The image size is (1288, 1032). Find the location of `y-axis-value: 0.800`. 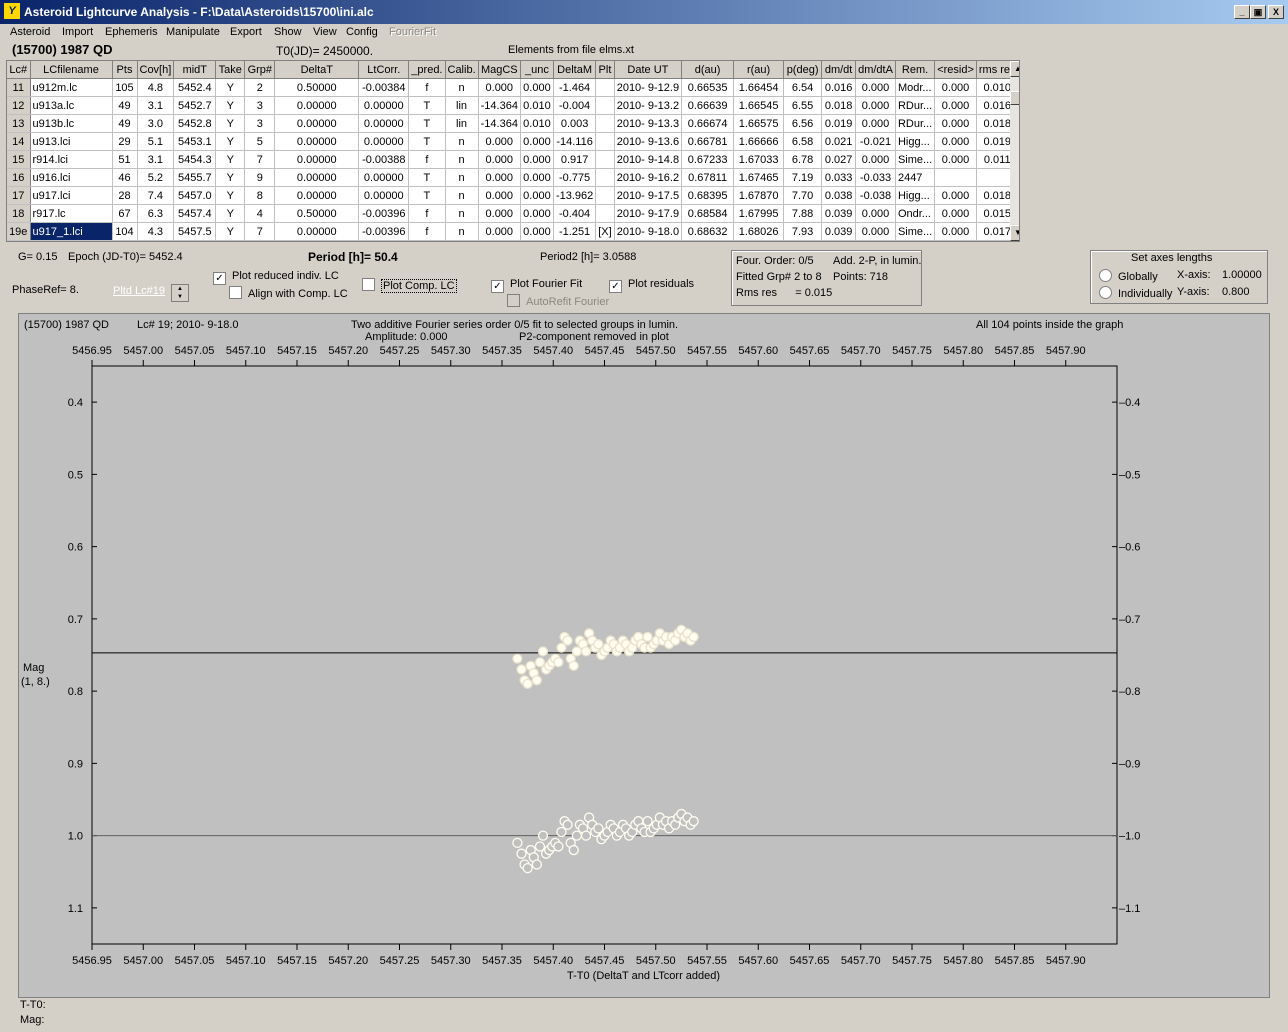

y-axis-value: 0.800 is located at coordinates (1236, 292).